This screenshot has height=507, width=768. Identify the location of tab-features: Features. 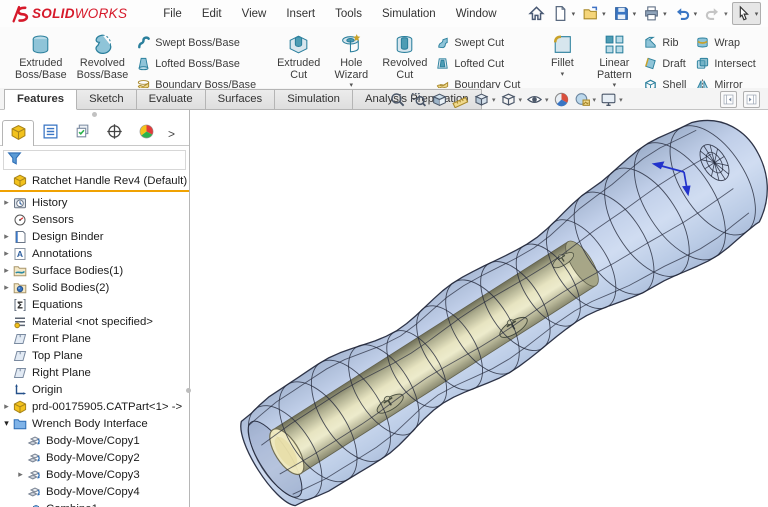
(41, 99).